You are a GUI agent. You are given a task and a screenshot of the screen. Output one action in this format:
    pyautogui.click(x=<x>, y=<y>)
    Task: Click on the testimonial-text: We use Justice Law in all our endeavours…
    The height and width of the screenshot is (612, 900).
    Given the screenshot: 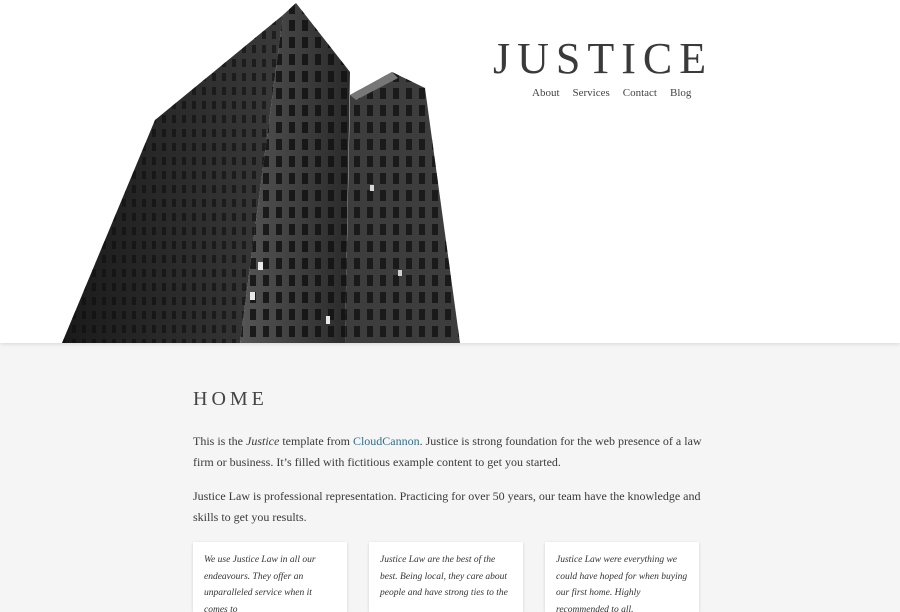 What is the action you would take?
    pyautogui.click(x=260, y=583)
    